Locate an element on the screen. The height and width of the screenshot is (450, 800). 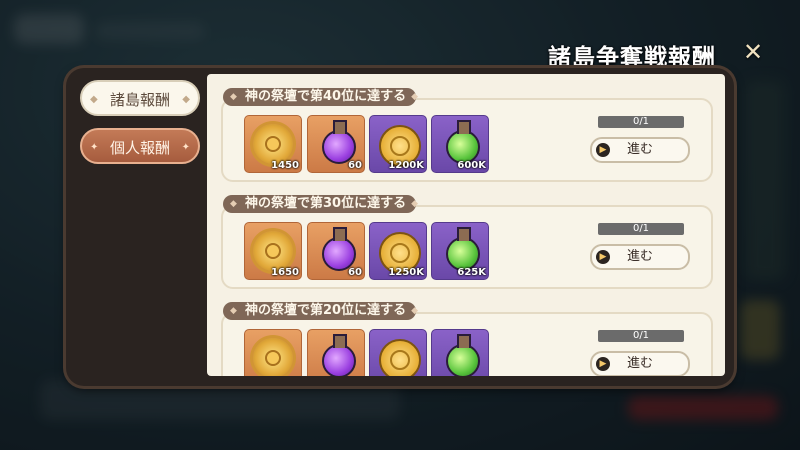
reward-slot: 1650 is located at coordinates (273, 251).